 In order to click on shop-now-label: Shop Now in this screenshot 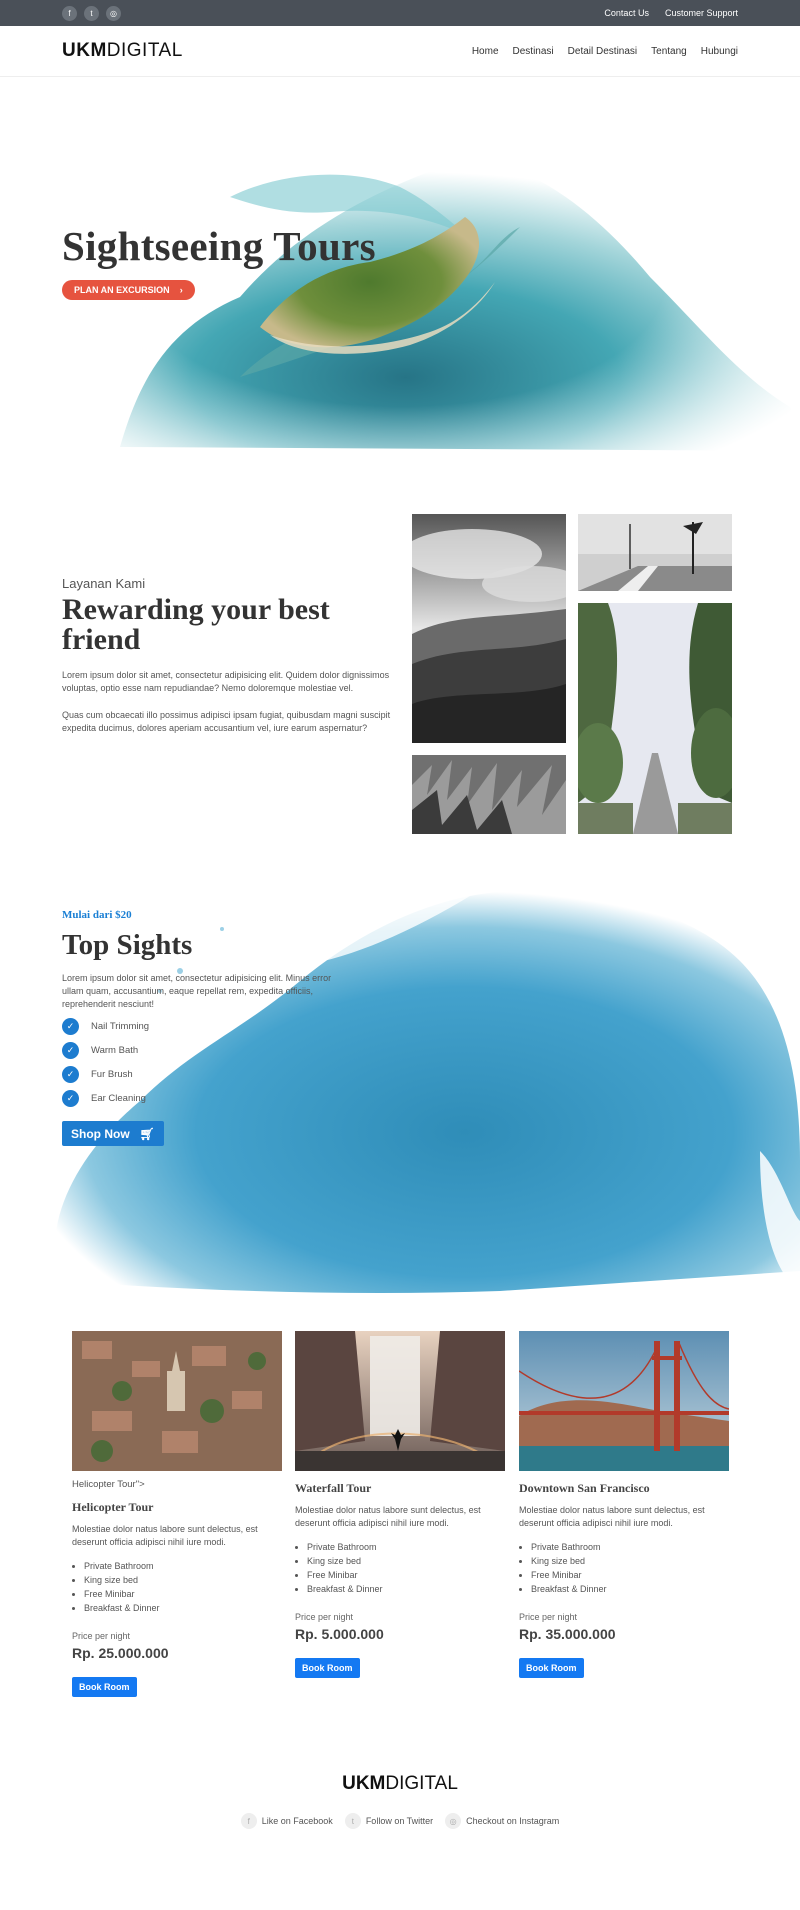, I will do `click(100, 1133)`.